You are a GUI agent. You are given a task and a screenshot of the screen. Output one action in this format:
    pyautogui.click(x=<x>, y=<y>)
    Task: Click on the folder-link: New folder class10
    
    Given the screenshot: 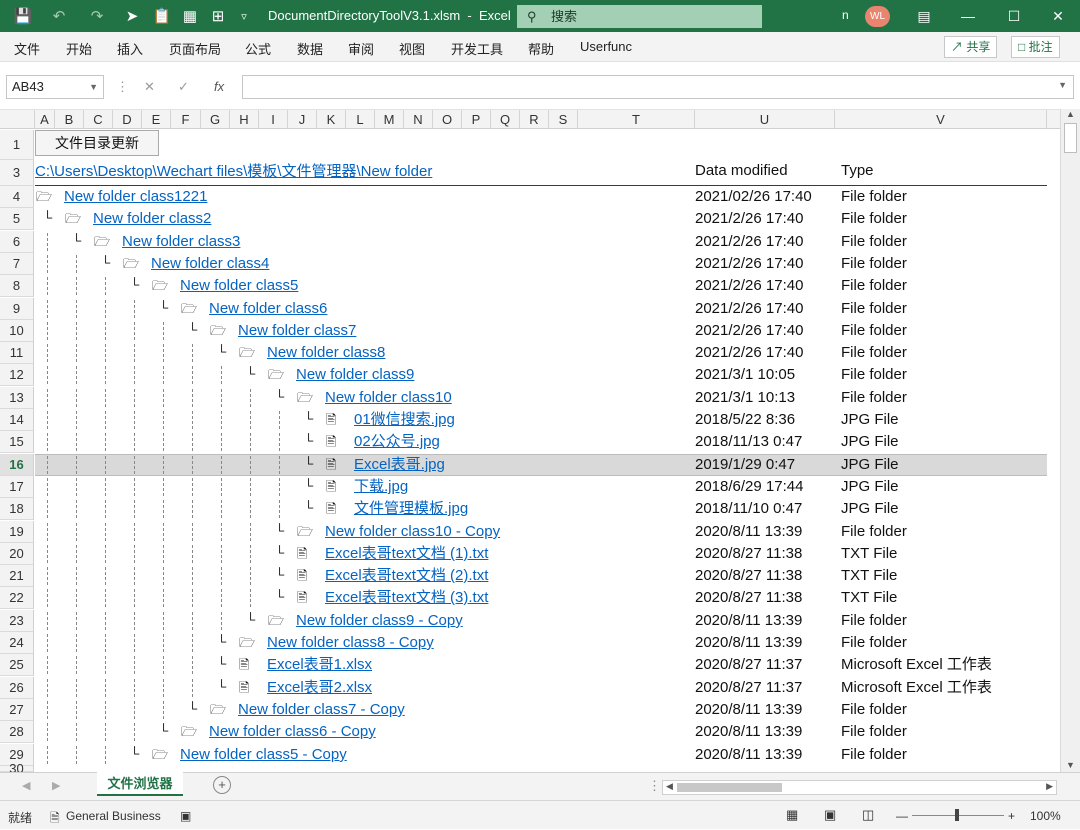 What is the action you would take?
    pyautogui.click(x=388, y=398)
    